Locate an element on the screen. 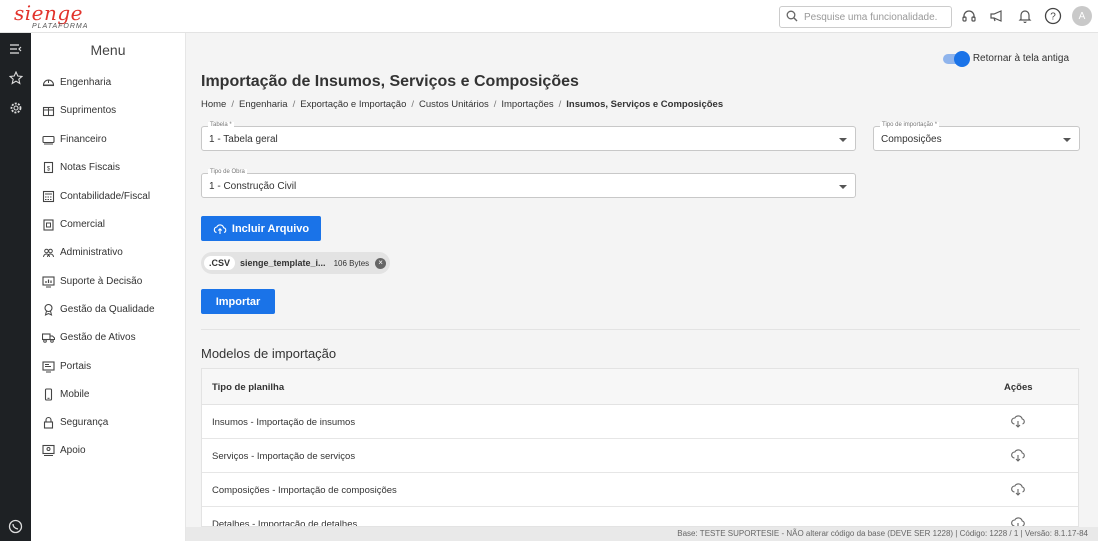 This screenshot has width=1098, height=541. tabela-label: Tabela * is located at coordinates (221, 125).